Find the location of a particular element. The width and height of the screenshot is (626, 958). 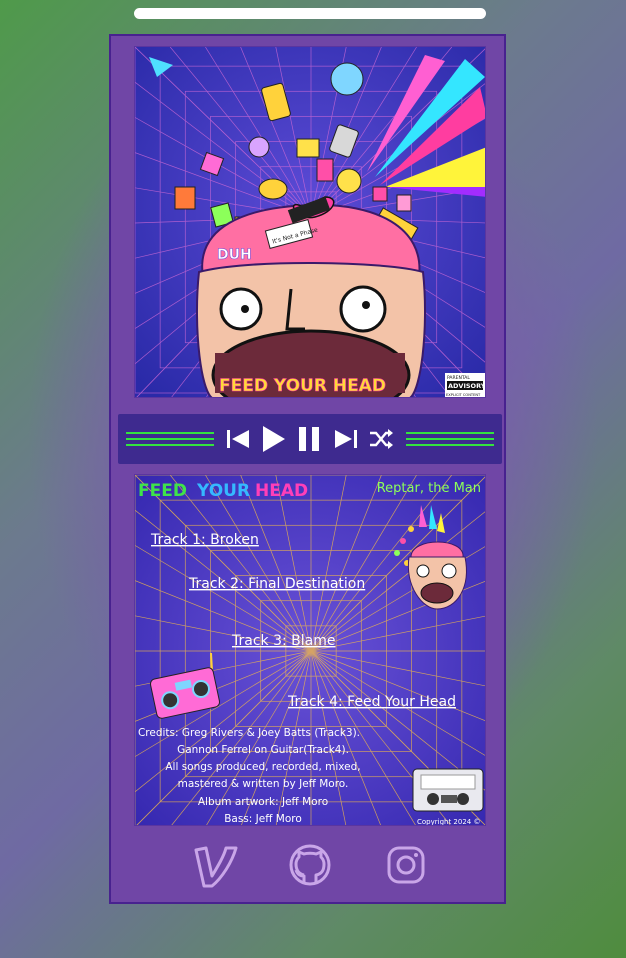

cassette-icon is located at coordinates (448, 790).